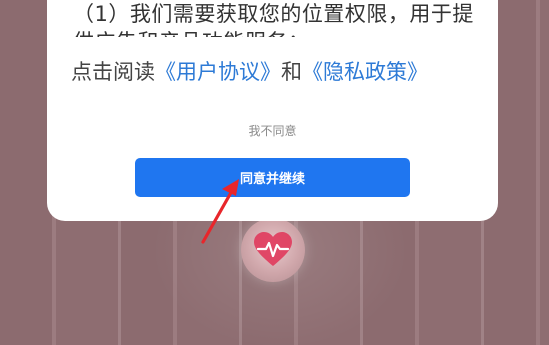 The width and height of the screenshot is (549, 345). What do you see at coordinates (272, 177) in the screenshot?
I see `agree-continue-button: 同意并继续` at bounding box center [272, 177].